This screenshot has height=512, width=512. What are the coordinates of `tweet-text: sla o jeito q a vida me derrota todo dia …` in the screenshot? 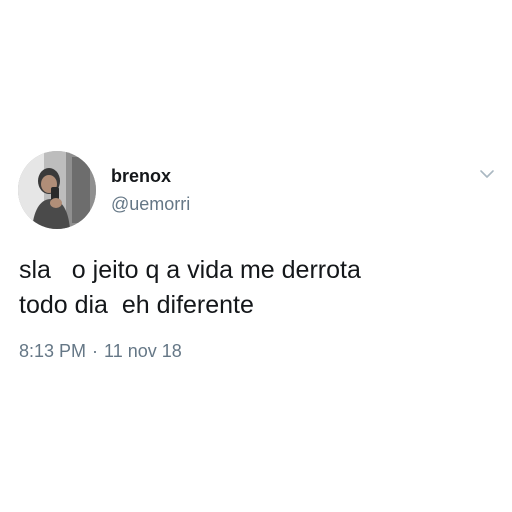 It's located at (254, 288).